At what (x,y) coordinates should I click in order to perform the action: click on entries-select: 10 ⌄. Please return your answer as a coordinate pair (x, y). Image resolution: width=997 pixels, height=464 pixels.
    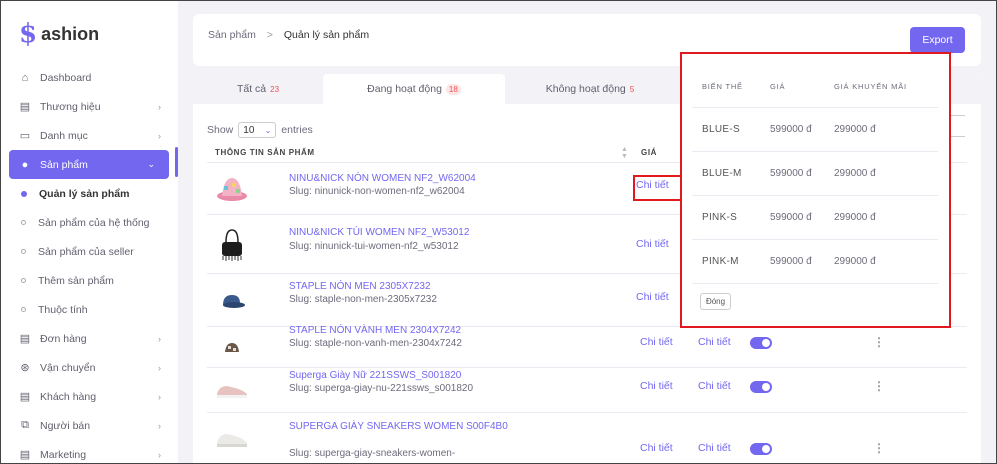
    Looking at the image, I should click on (257, 130).